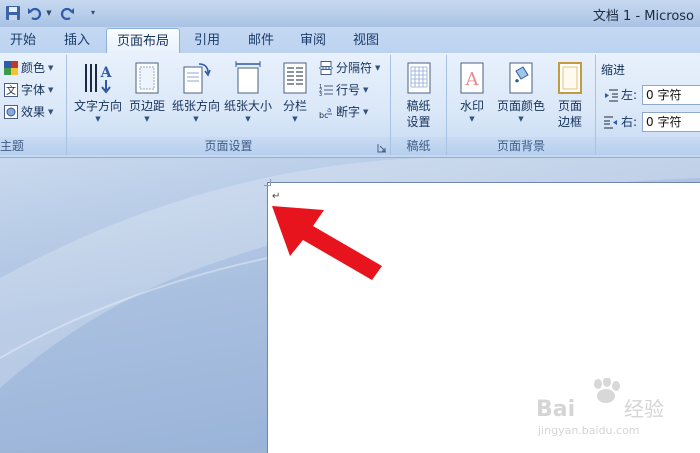 This screenshot has height=453, width=700. What do you see at coordinates (35, 12) in the screenshot?
I see `undo-icon` at bounding box center [35, 12].